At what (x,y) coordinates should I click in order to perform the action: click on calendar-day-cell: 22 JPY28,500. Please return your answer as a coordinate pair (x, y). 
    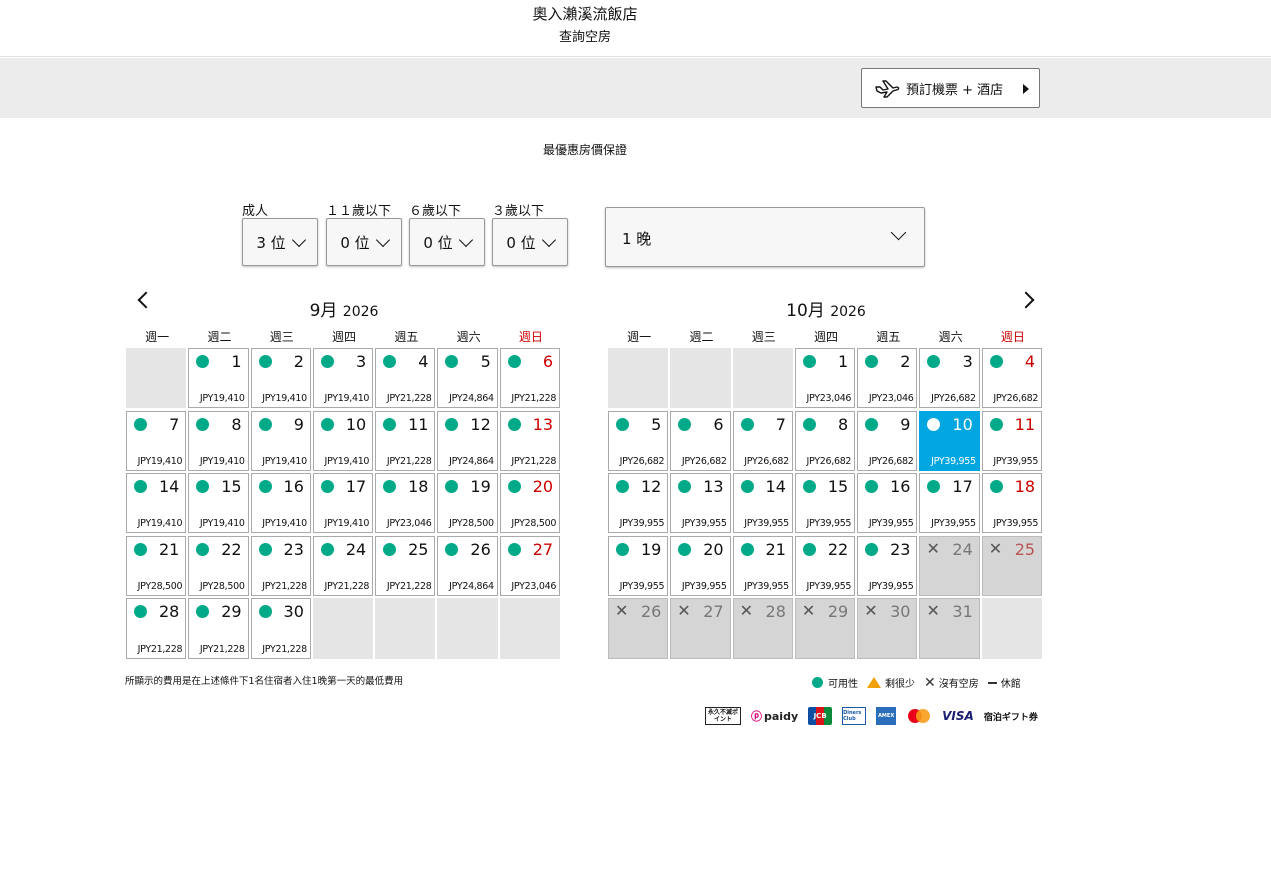
    Looking at the image, I should click on (218, 566).